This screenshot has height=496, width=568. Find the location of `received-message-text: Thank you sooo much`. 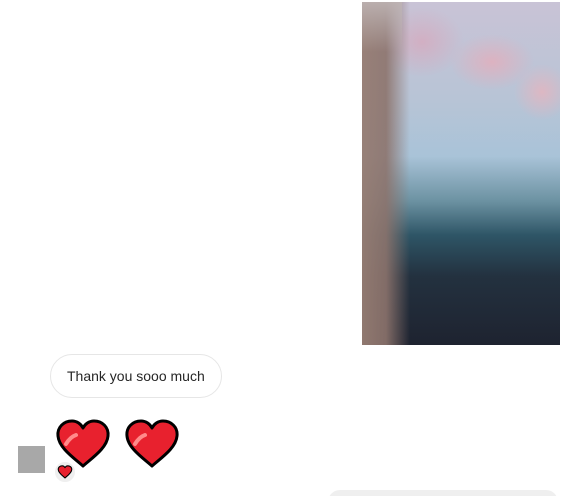

received-message-text: Thank you sooo much is located at coordinates (136, 376).